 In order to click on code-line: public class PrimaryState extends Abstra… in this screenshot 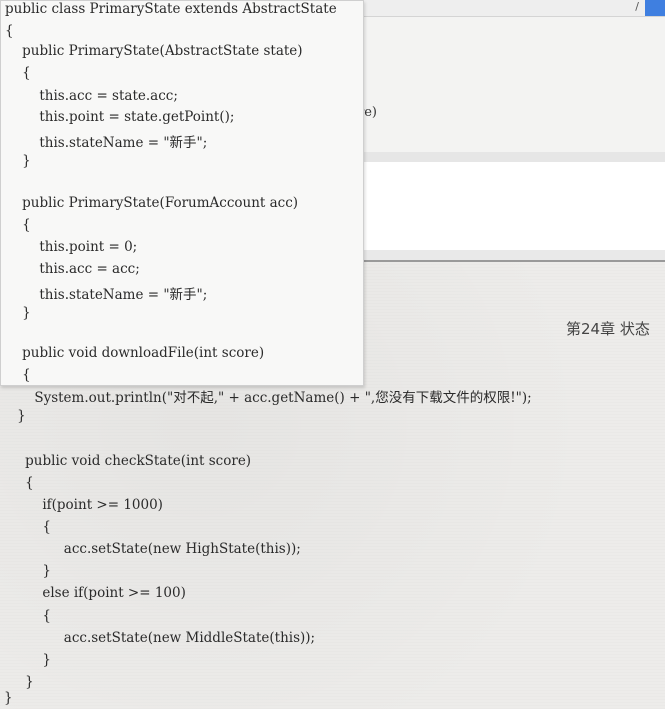, I will do `click(171, 9)`.